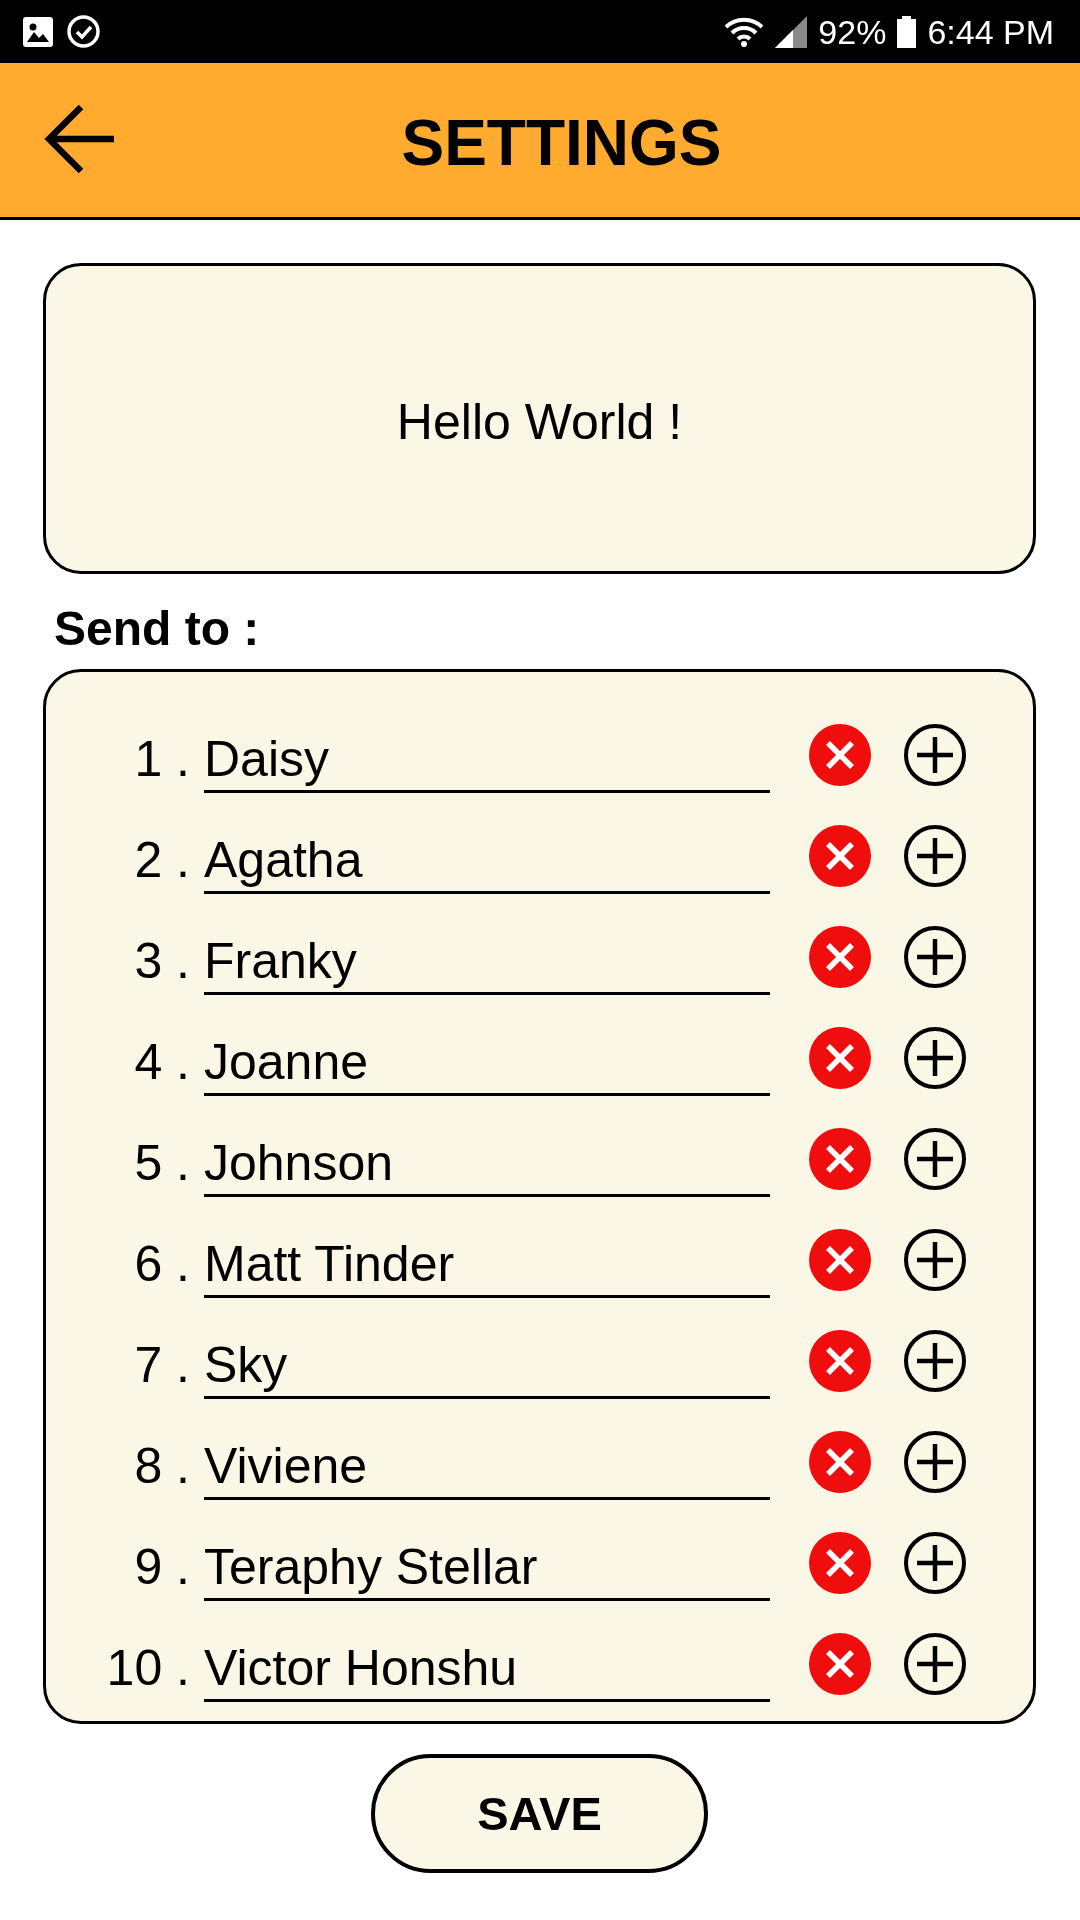  What do you see at coordinates (561, 143) in the screenshot?
I see `screen-title: SETTINGS` at bounding box center [561, 143].